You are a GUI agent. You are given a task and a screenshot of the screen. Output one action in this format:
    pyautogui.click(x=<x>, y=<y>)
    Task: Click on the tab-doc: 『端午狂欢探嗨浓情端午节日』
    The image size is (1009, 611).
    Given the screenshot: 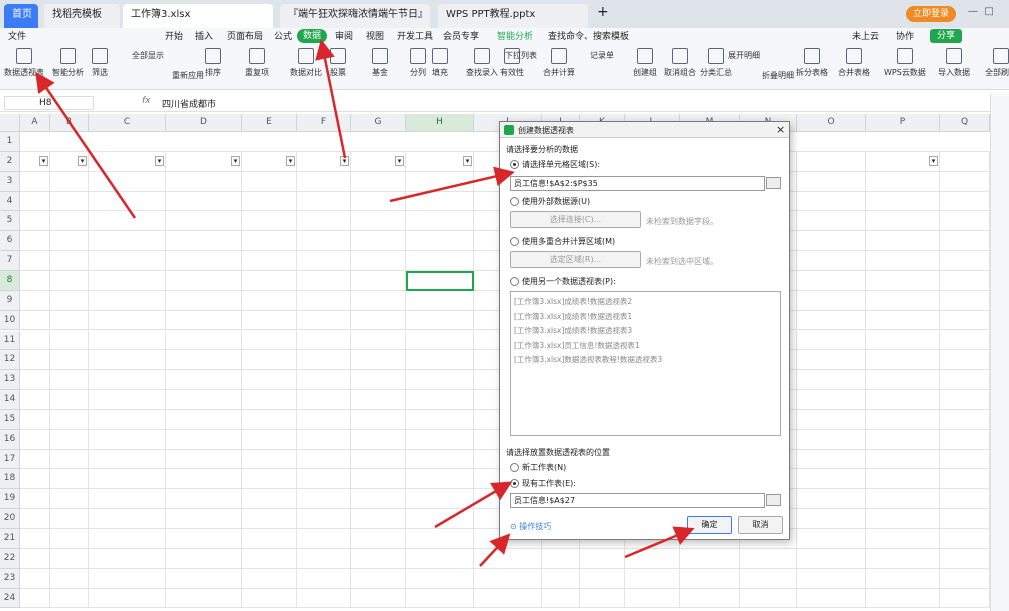 What is the action you would take?
    pyautogui.click(x=355, y=16)
    